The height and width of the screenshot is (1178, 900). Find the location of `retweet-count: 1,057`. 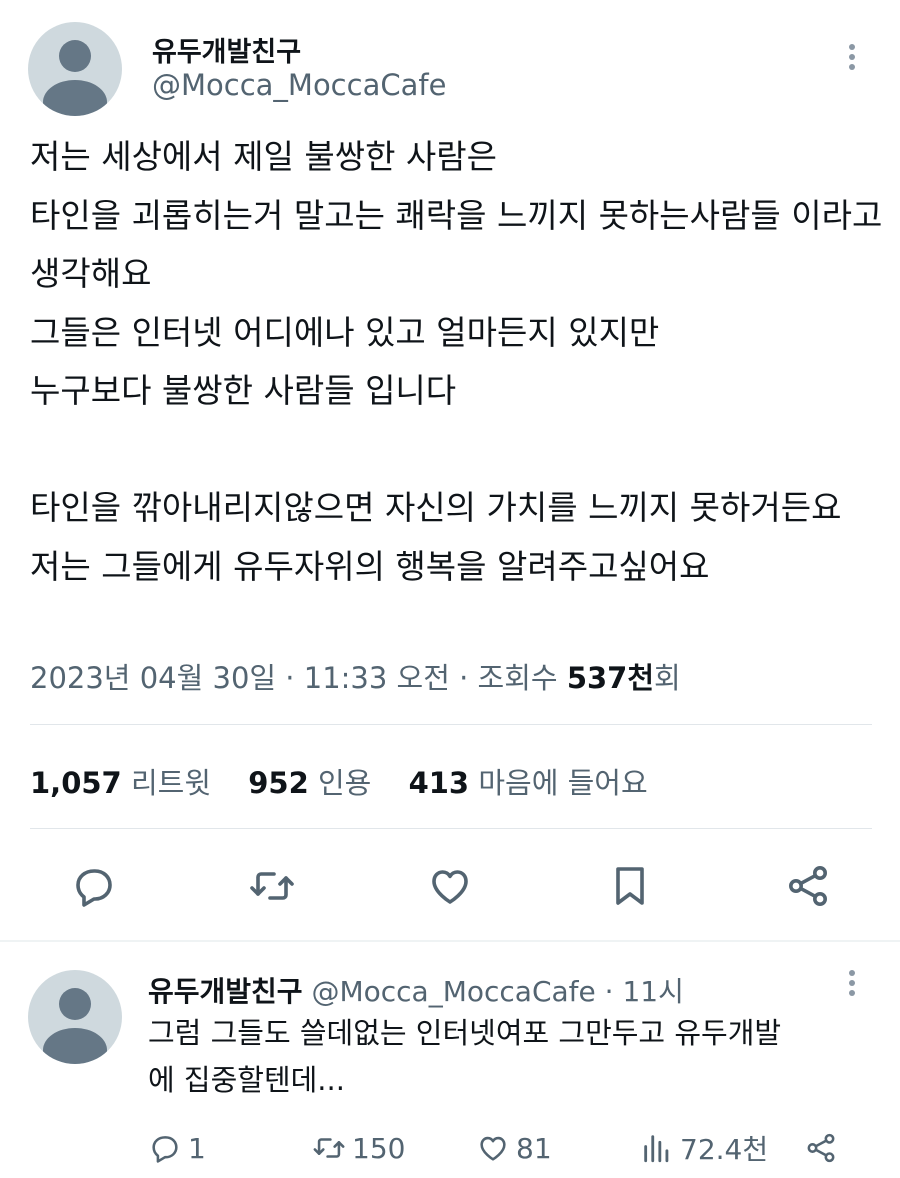

retweet-count: 1,057 is located at coordinates (76, 783).